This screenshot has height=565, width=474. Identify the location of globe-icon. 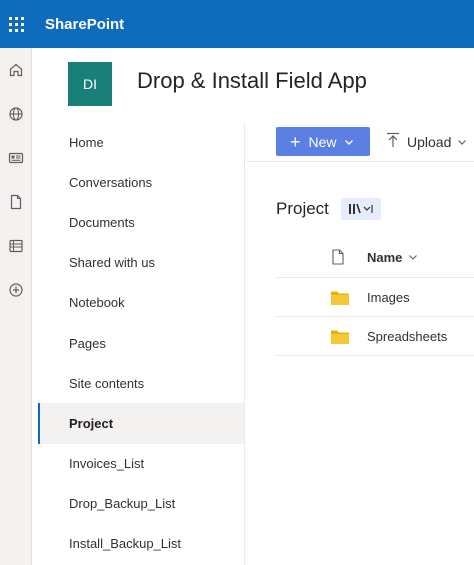
(16, 114).